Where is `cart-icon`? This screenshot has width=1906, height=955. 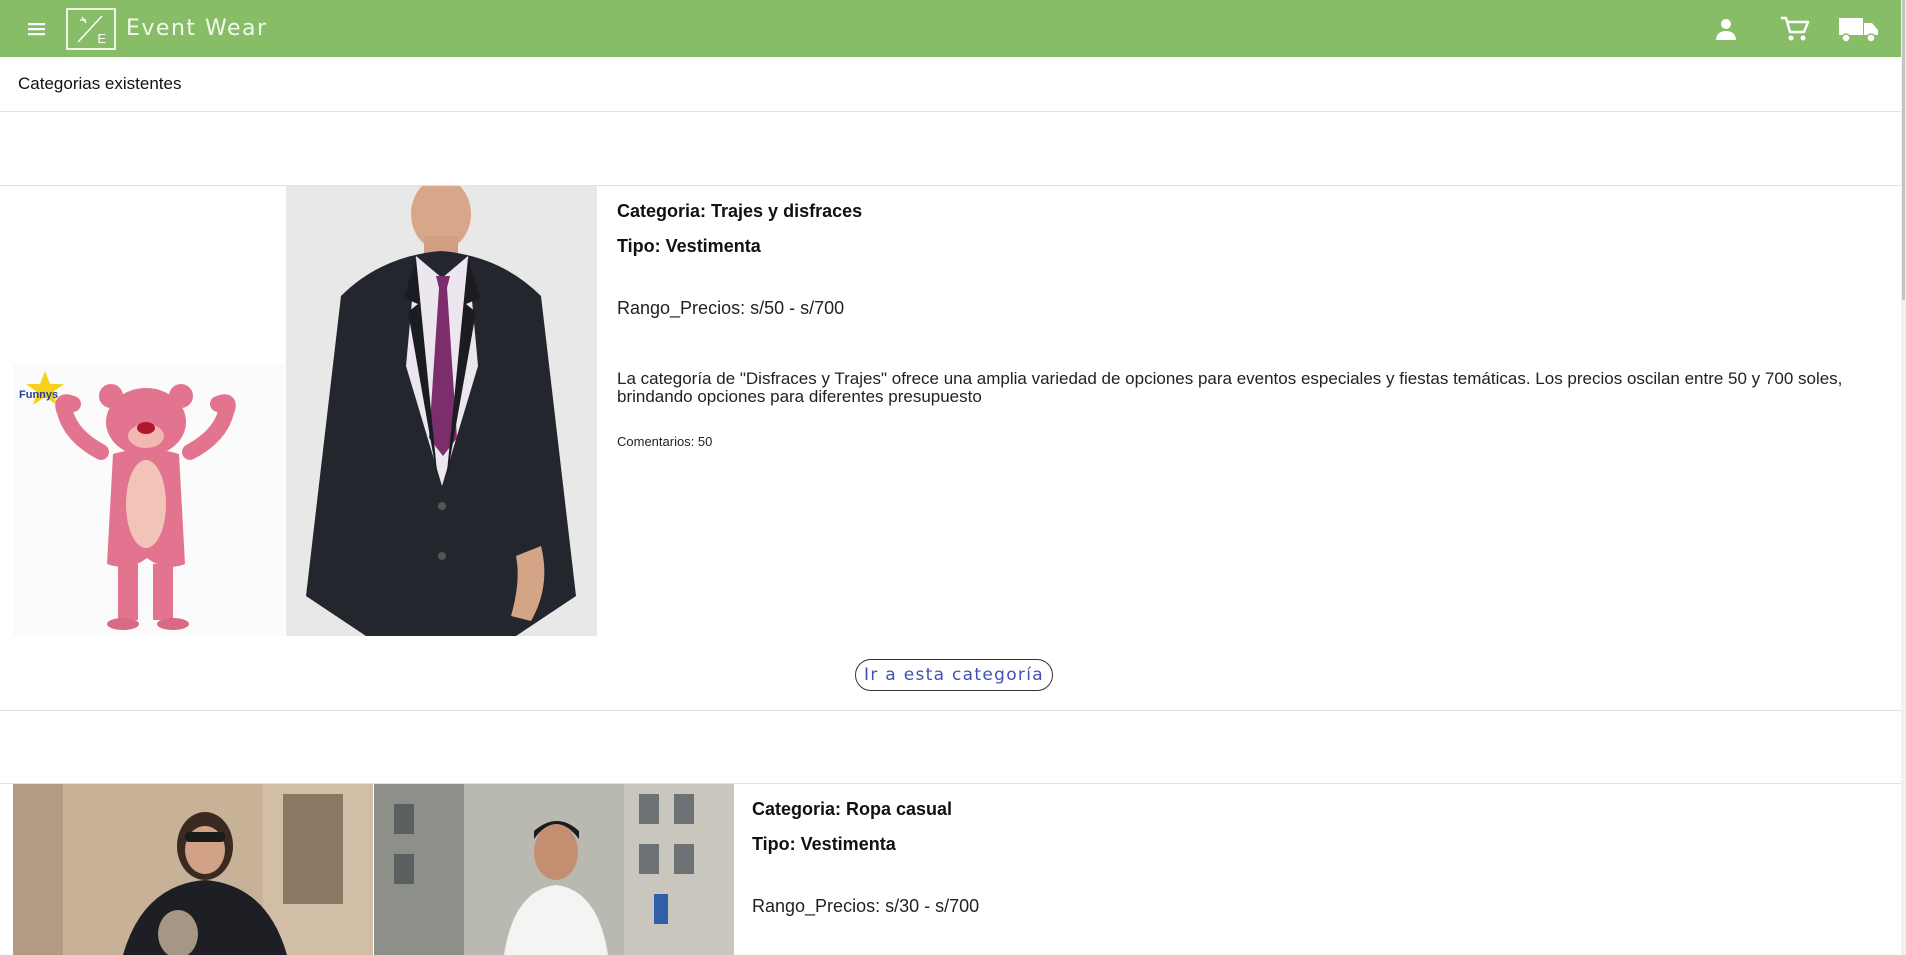 cart-icon is located at coordinates (1795, 29).